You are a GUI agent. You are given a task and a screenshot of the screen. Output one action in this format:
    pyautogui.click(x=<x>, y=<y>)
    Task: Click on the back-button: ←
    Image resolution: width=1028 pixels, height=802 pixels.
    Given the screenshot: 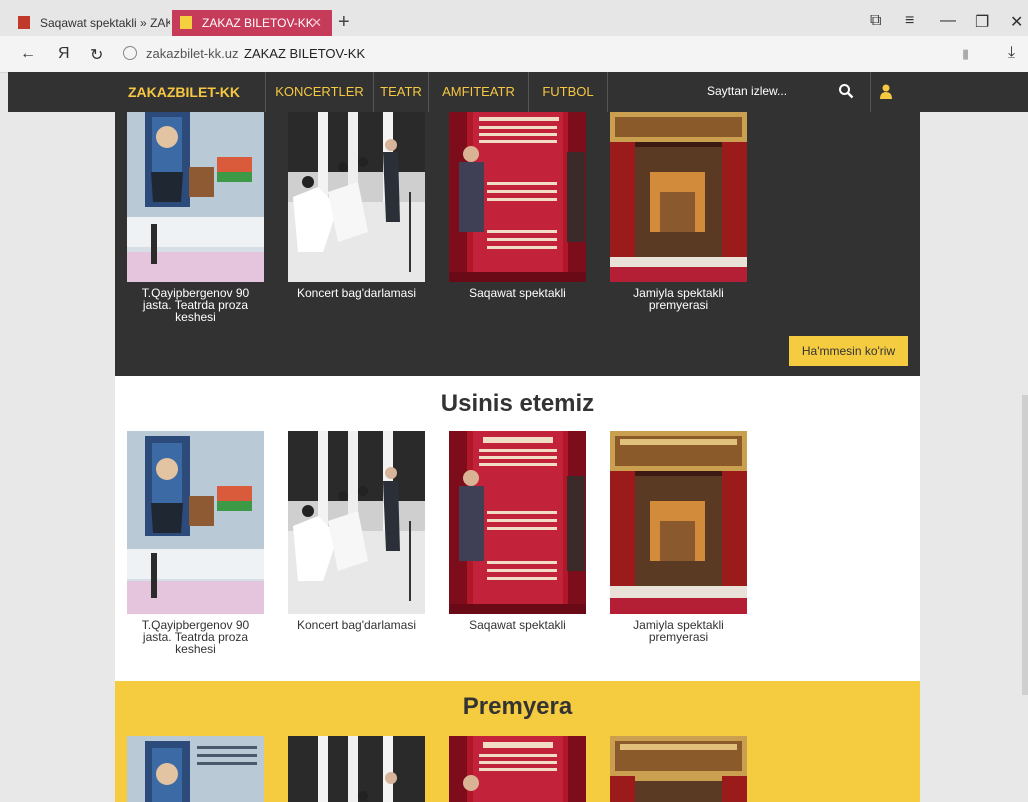 What is the action you would take?
    pyautogui.click(x=28, y=54)
    